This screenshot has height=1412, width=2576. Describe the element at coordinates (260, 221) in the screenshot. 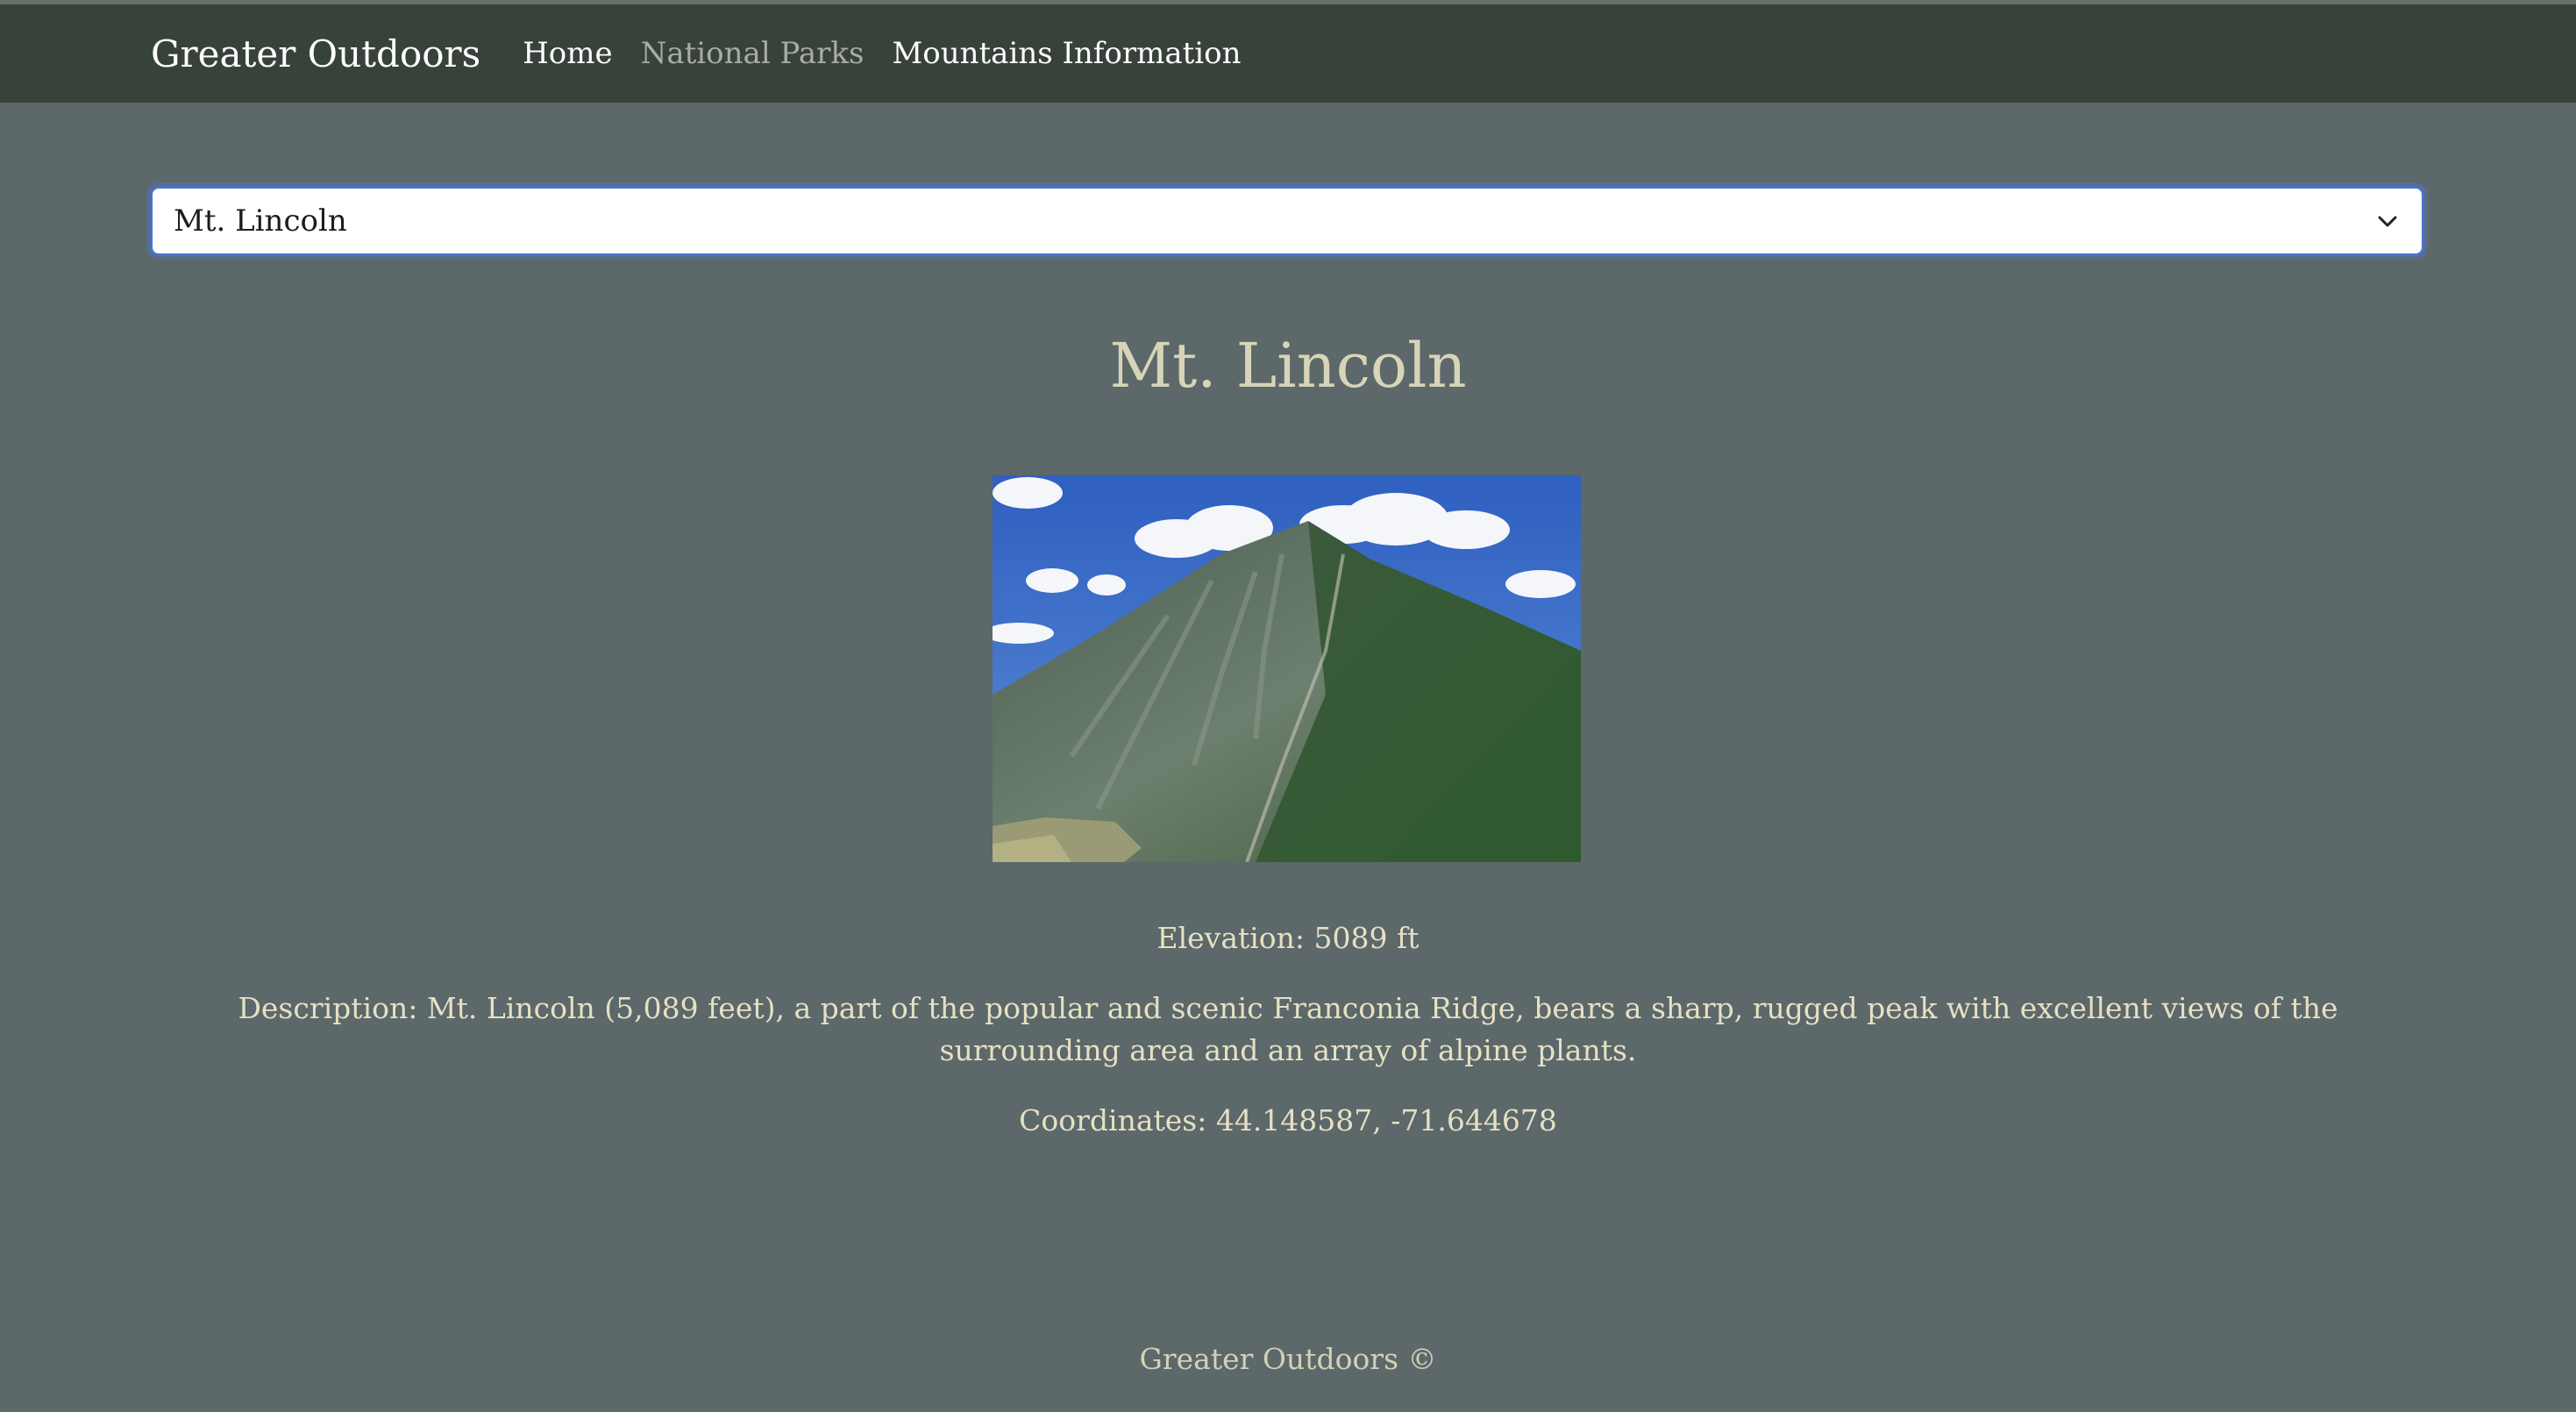

I see `mountain-select-value: Mt. Lincoln` at that location.